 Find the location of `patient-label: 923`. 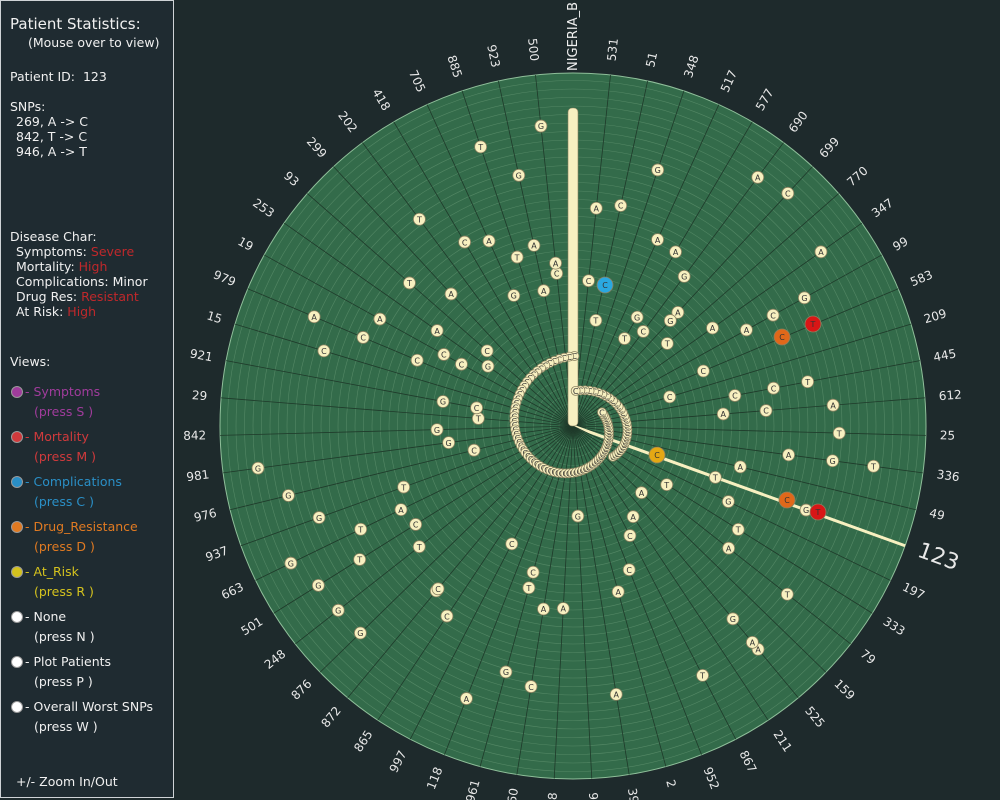

patient-label: 923 is located at coordinates (493, 55).